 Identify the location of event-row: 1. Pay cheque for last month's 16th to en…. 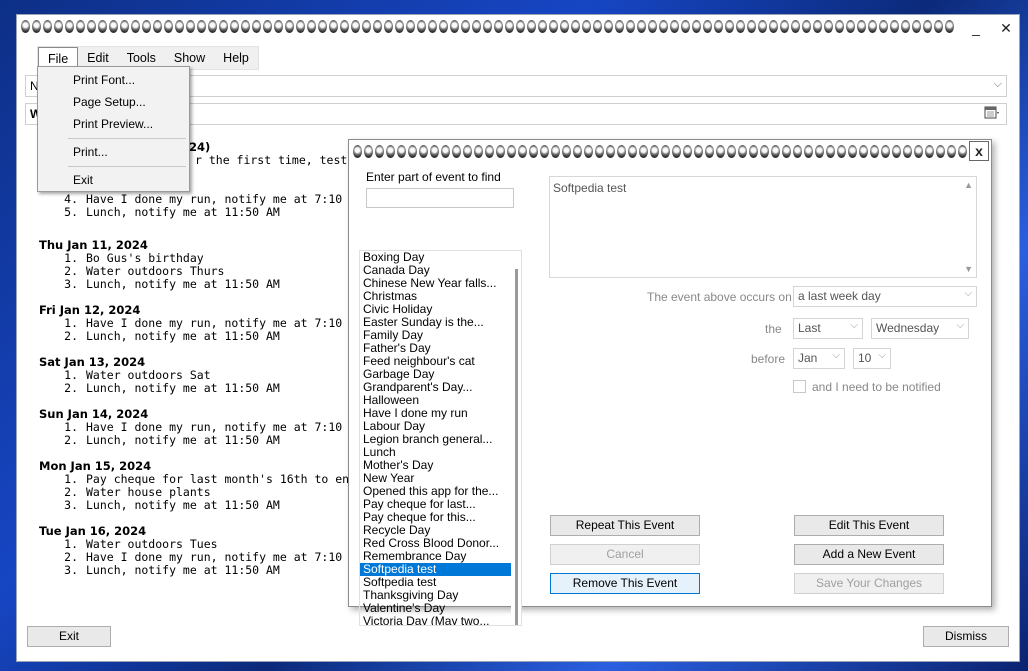
(216, 479).